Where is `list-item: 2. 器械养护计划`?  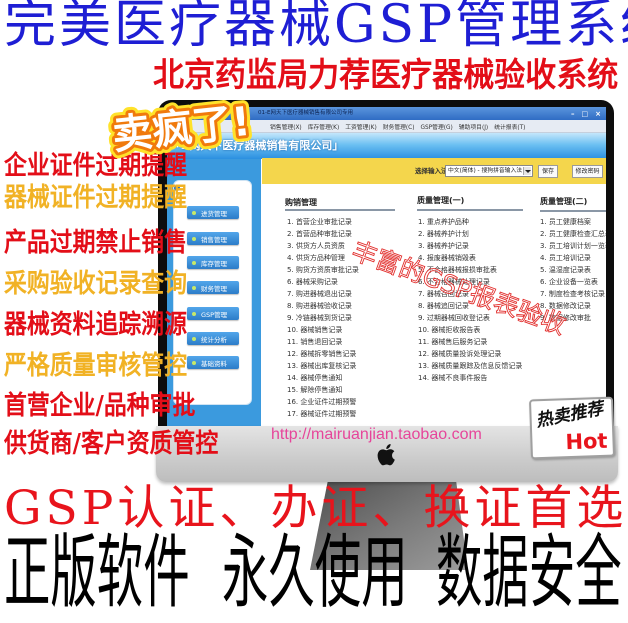
list-item: 2. 器械养护计划 is located at coordinates (470, 234).